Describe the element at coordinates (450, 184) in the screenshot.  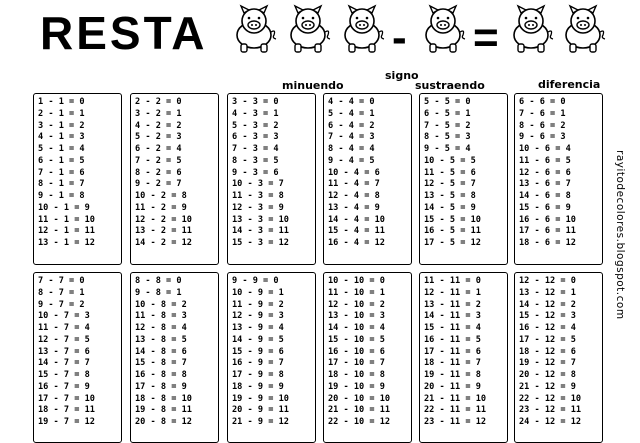
I see `table-row: 12 - 5 = 7` at that location.